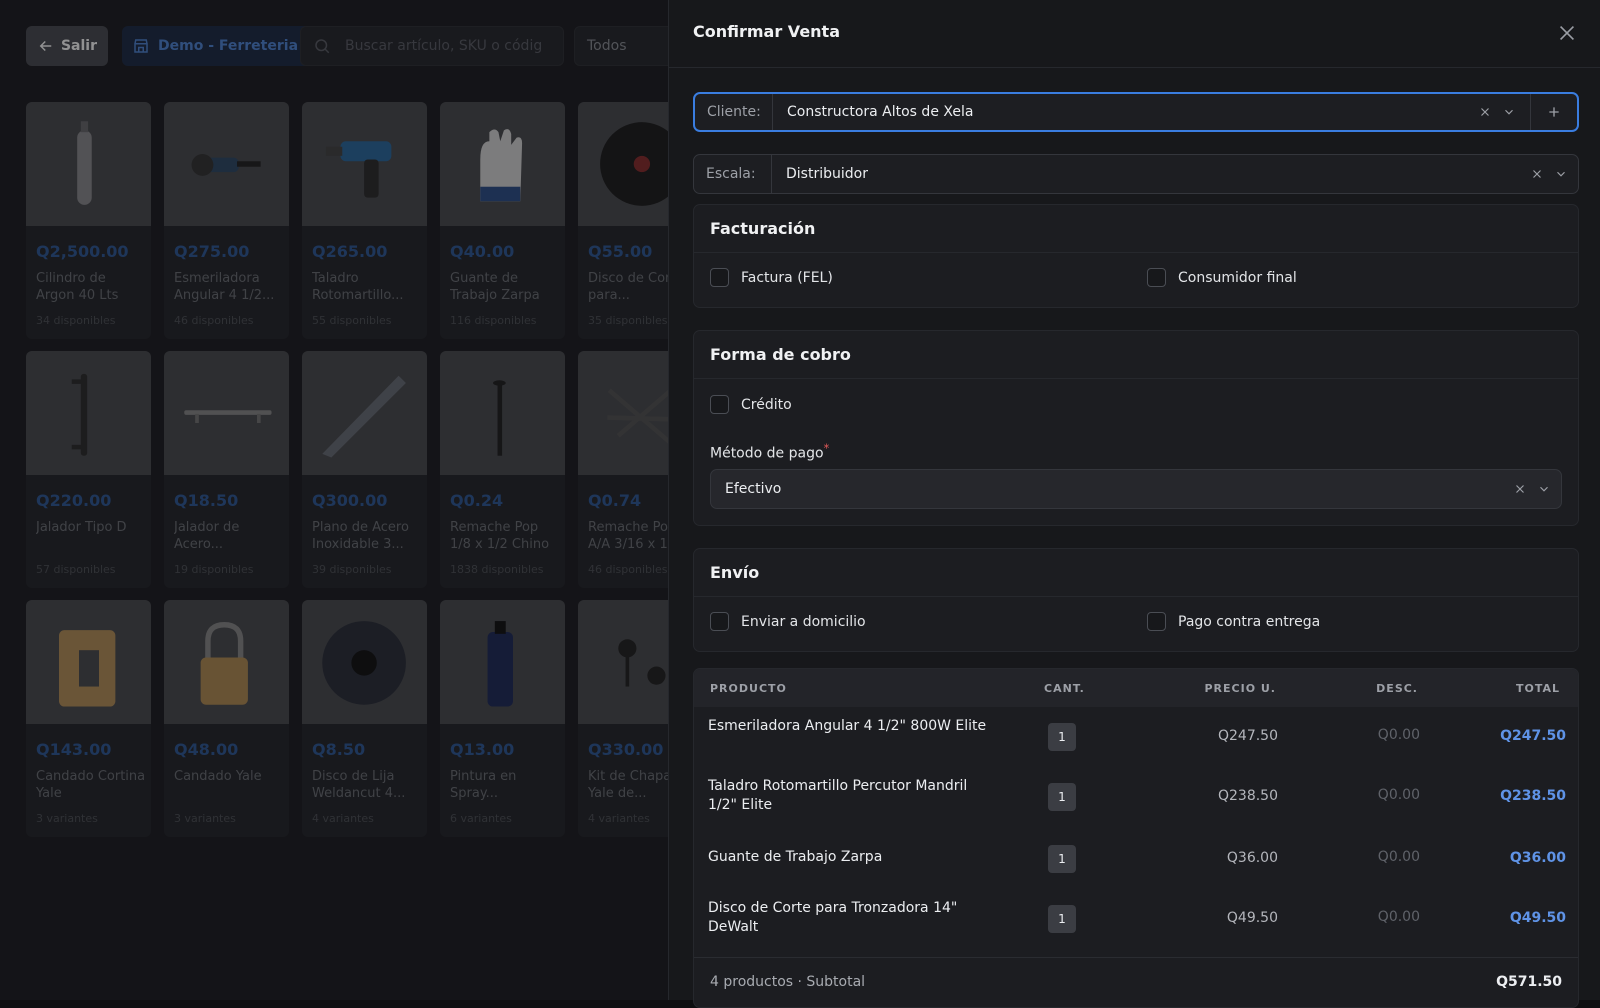 The width and height of the screenshot is (1600, 1008). Describe the element at coordinates (1136, 355) in the screenshot. I see `payment-title: Forma de cobro` at that location.